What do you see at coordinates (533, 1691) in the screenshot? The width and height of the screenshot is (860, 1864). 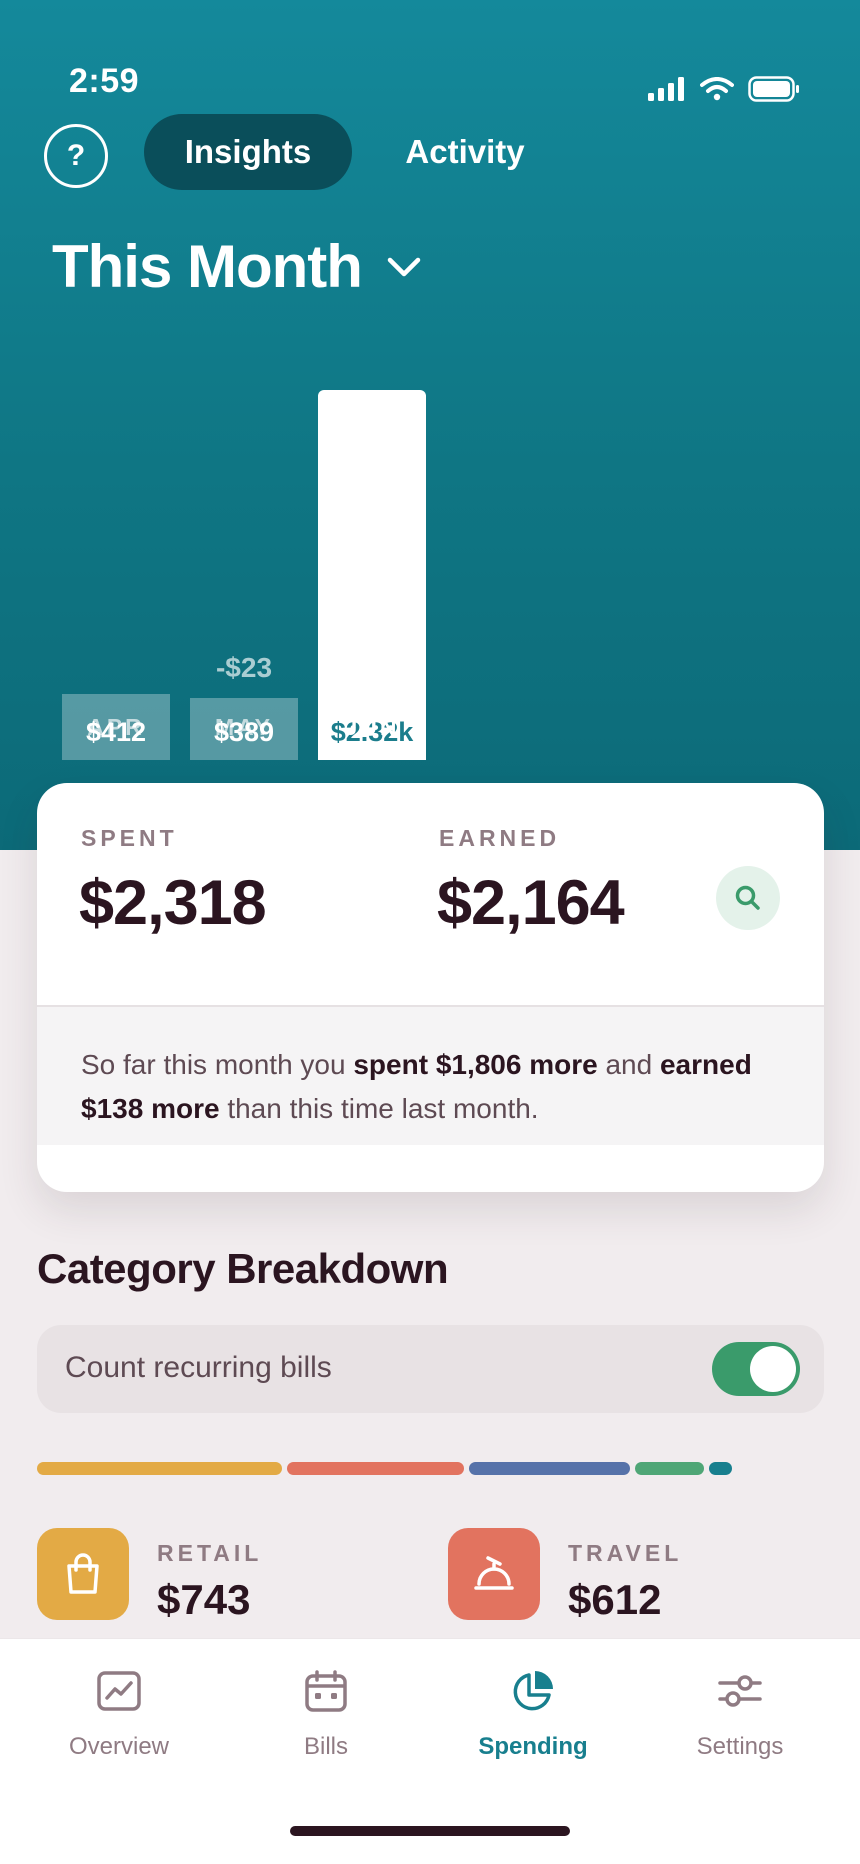 I see `pie-chart-icon` at bounding box center [533, 1691].